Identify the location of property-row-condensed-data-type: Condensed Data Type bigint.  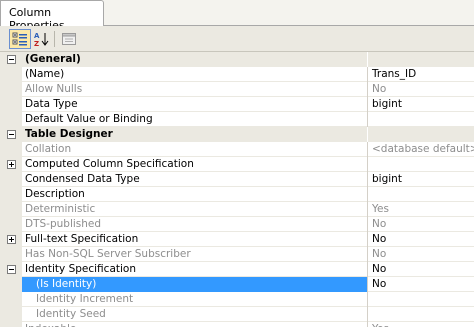
(237, 179).